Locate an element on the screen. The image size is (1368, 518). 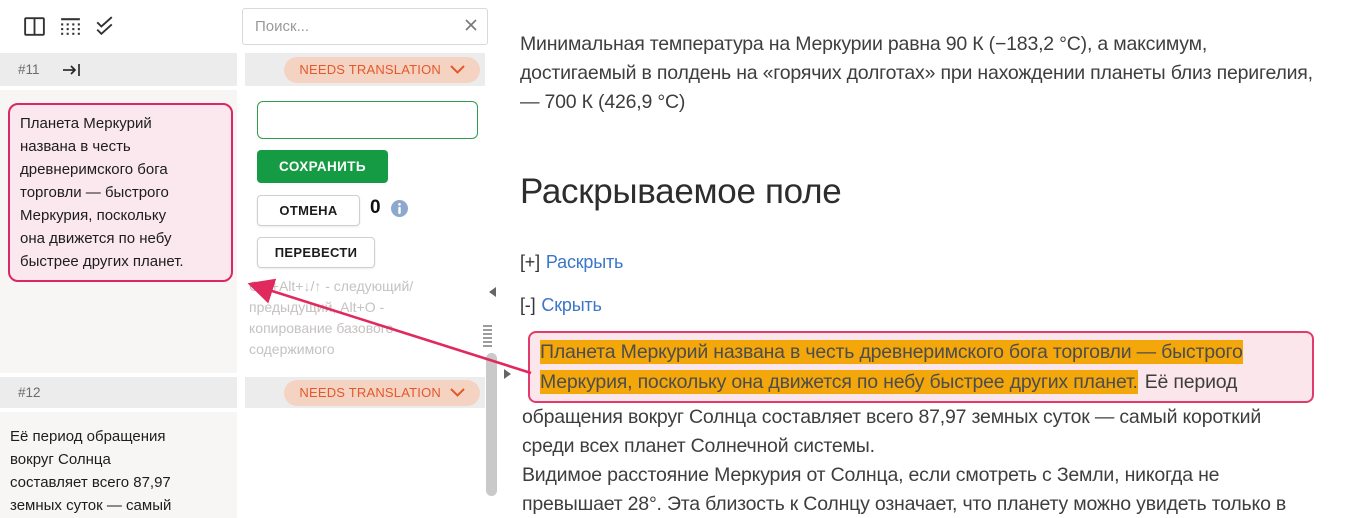
section-heading: Раскрываемое поле is located at coordinates (681, 191).